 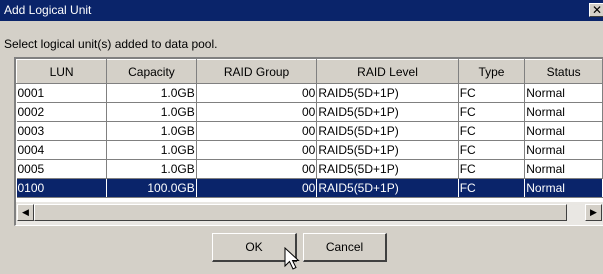 What do you see at coordinates (62, 150) in the screenshot?
I see `cell-lun: 0004` at bounding box center [62, 150].